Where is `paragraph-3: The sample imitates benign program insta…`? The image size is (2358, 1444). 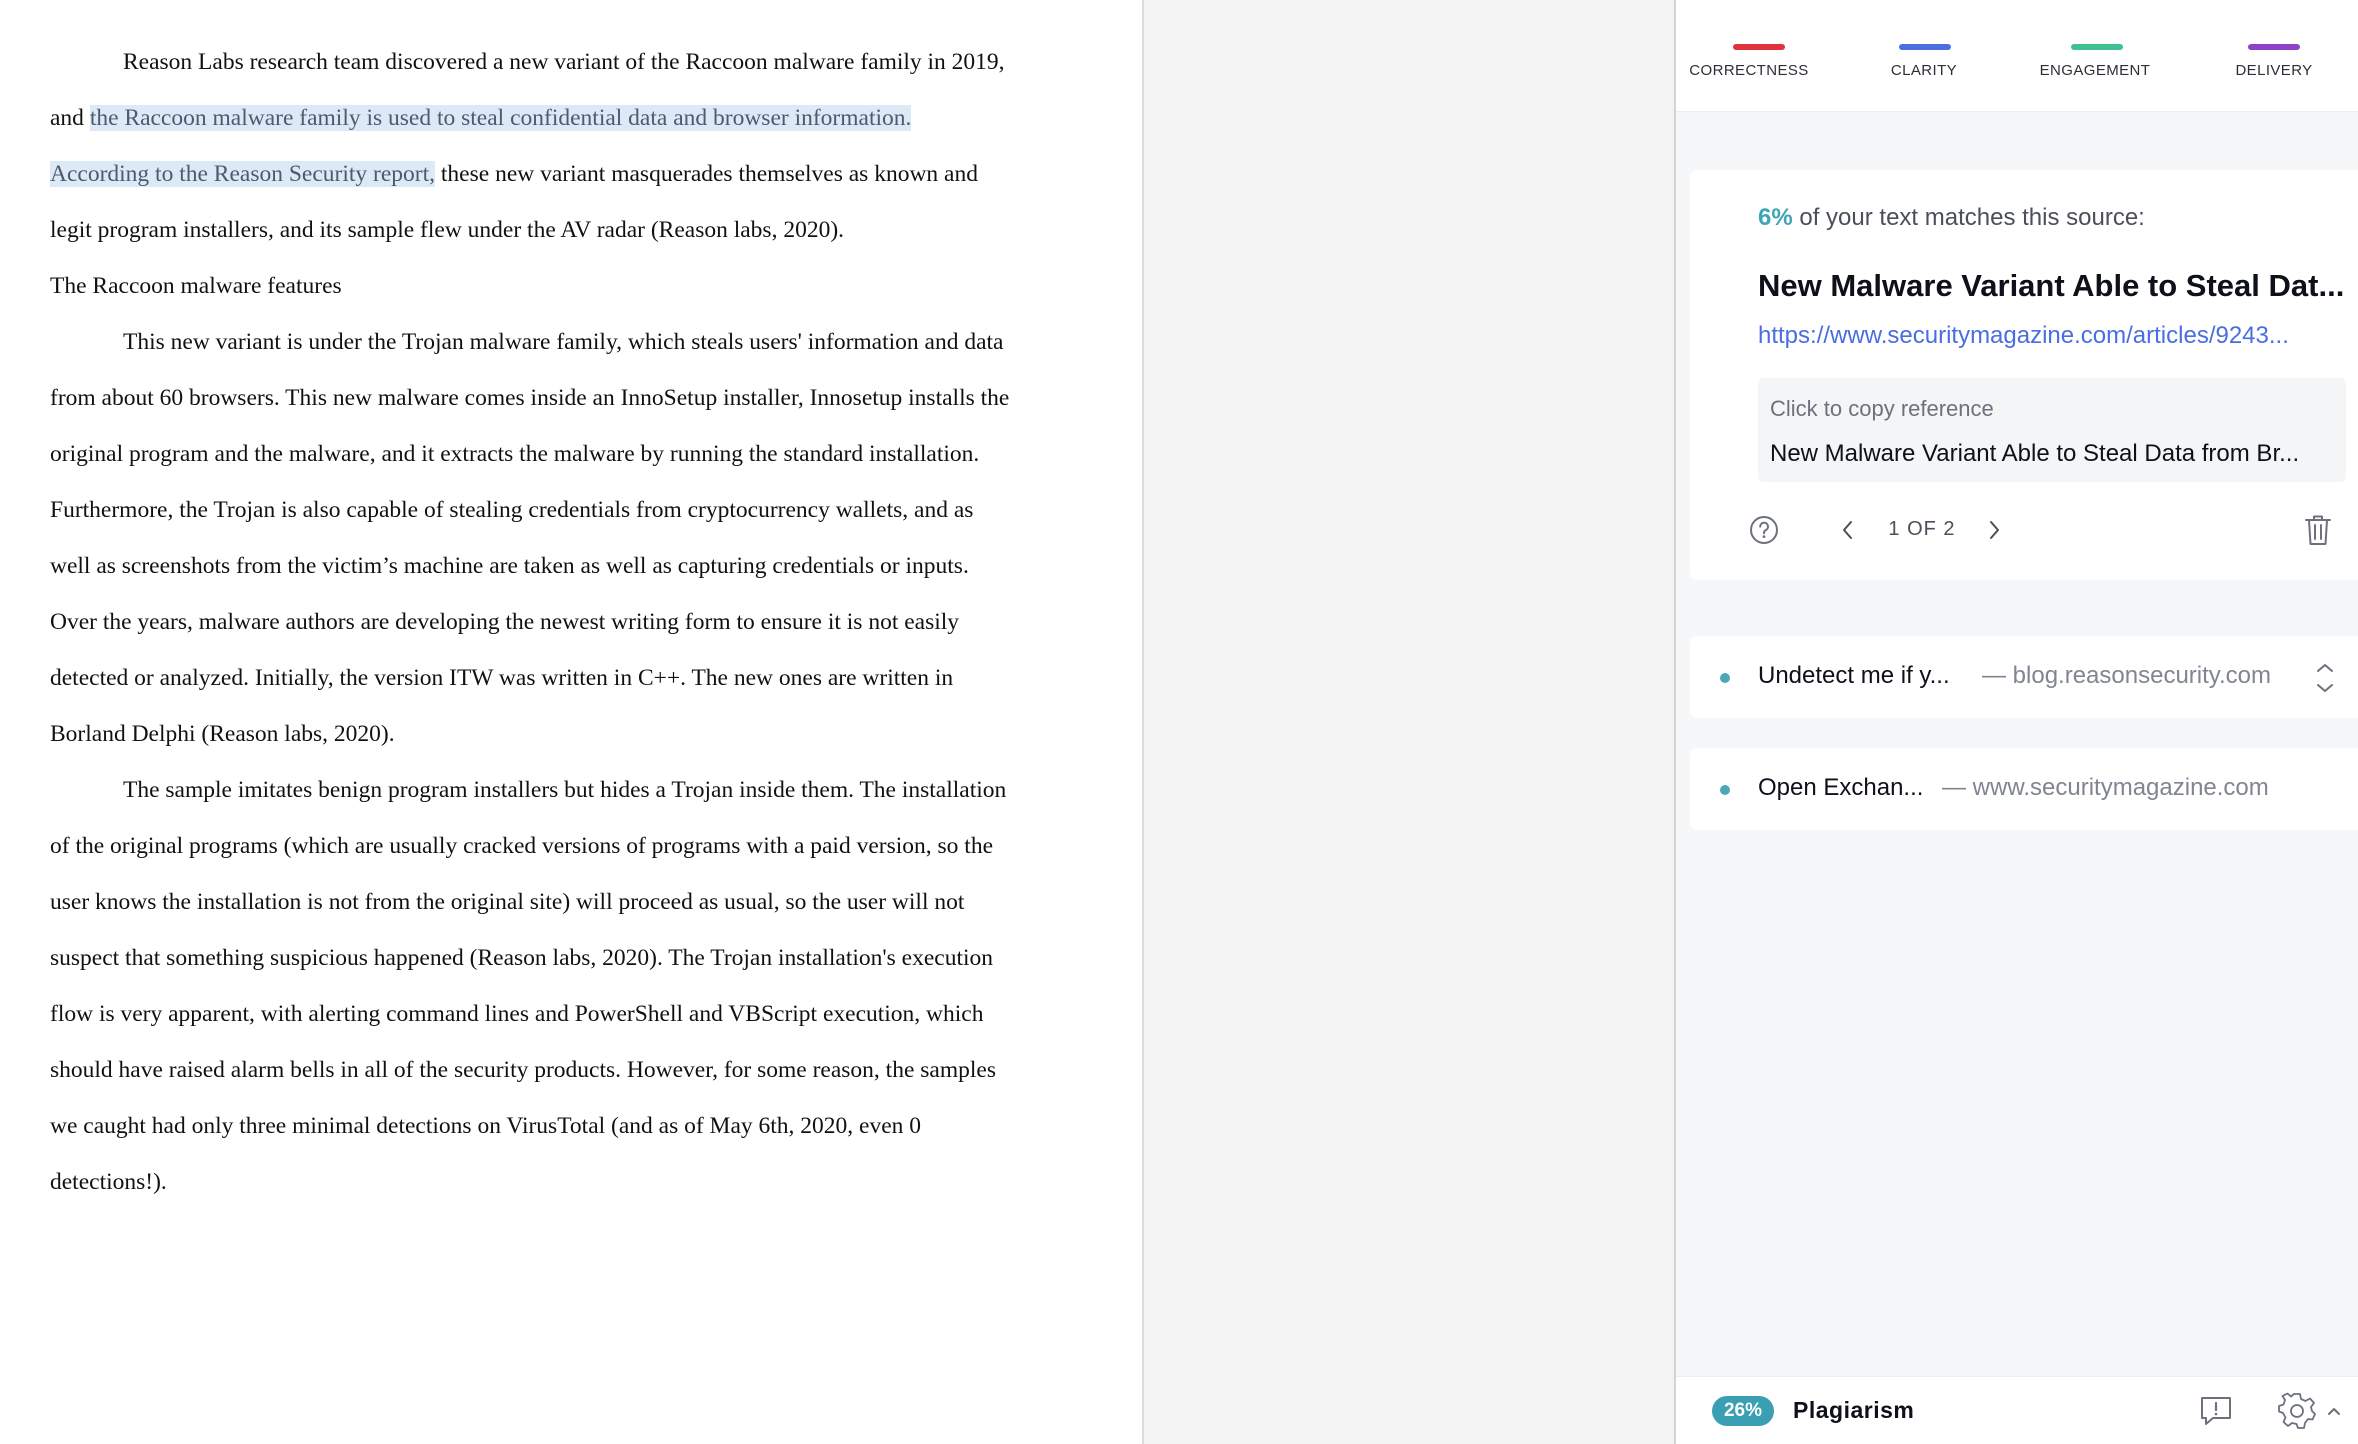 paragraph-3: The sample imitates benign program insta… is located at coordinates (530, 986).